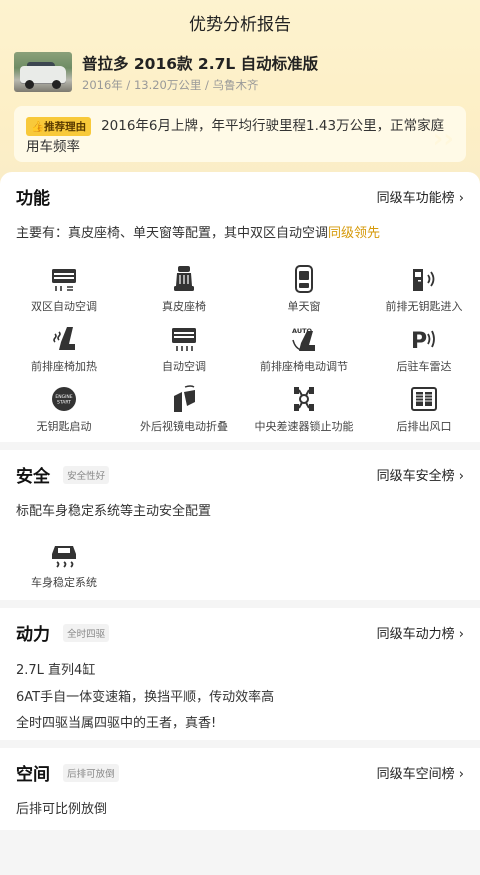 The height and width of the screenshot is (875, 480). Describe the element at coordinates (420, 474) in the screenshot. I see `safety-rank-link: 同级车安全榜 ›` at that location.